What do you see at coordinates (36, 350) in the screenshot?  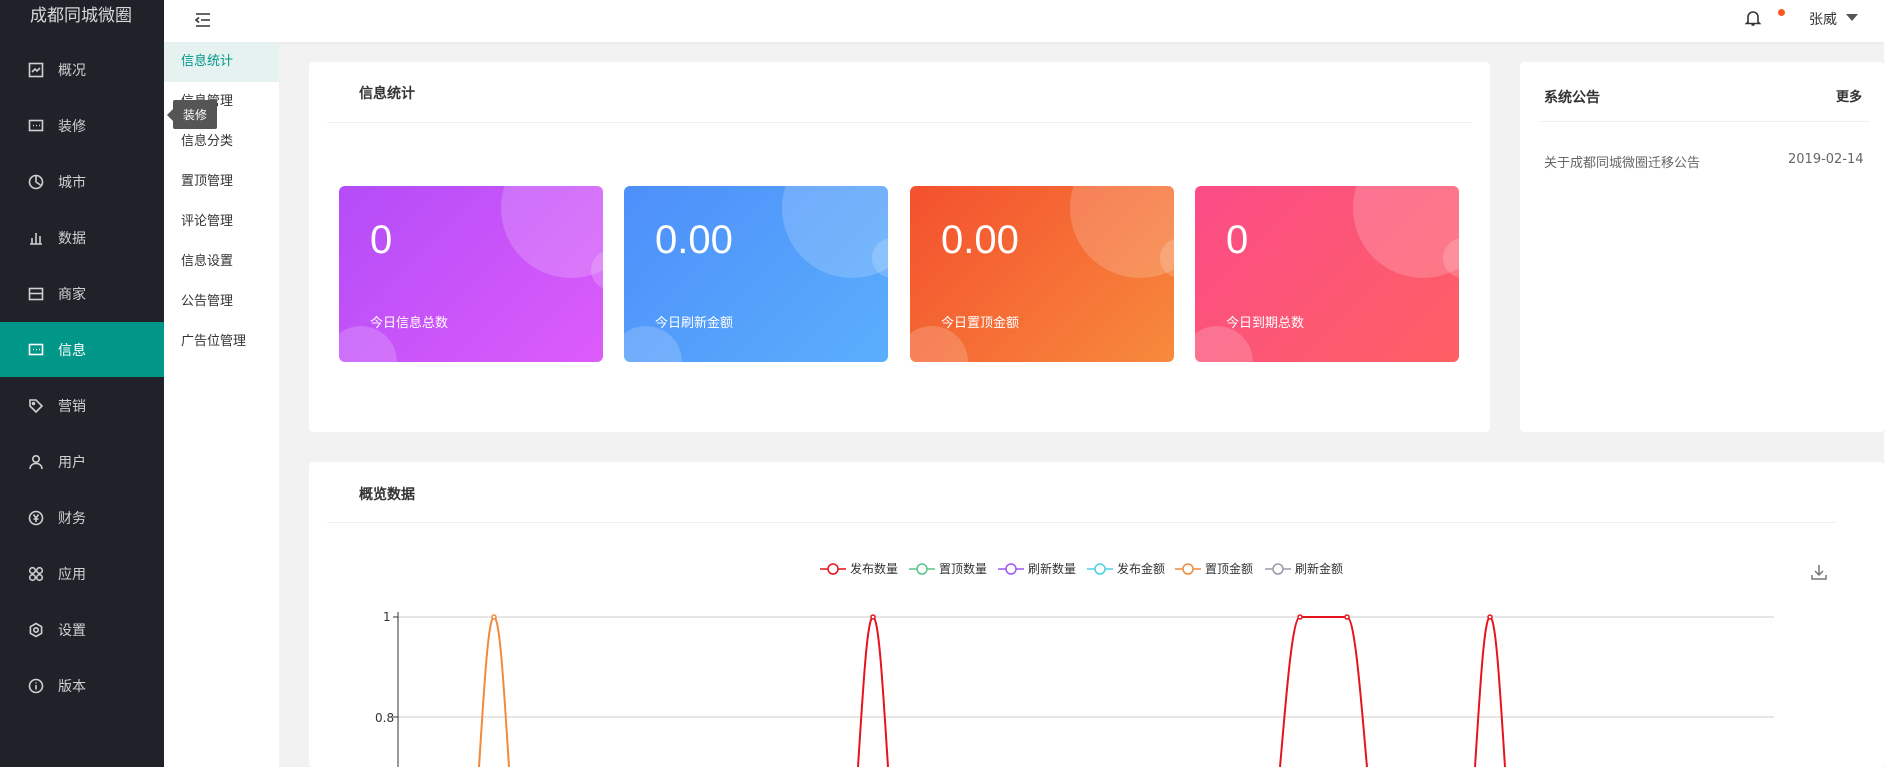 I see `message-icon` at bounding box center [36, 350].